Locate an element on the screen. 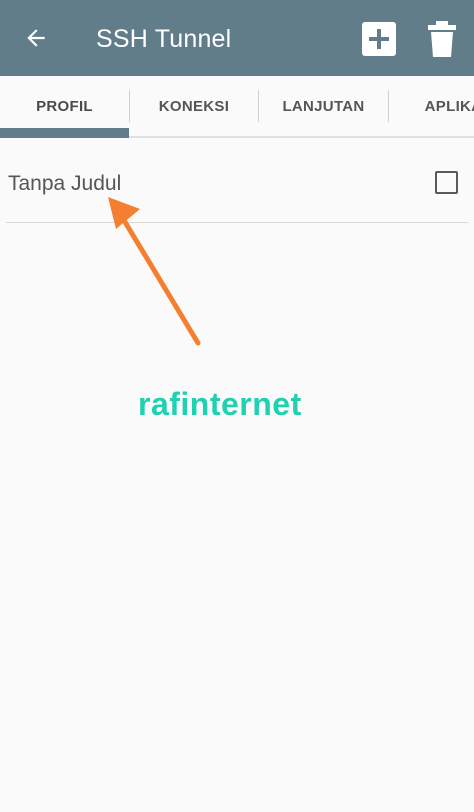 The height and width of the screenshot is (812, 474). tab-aplikasi: APLIKA is located at coordinates (431, 106).